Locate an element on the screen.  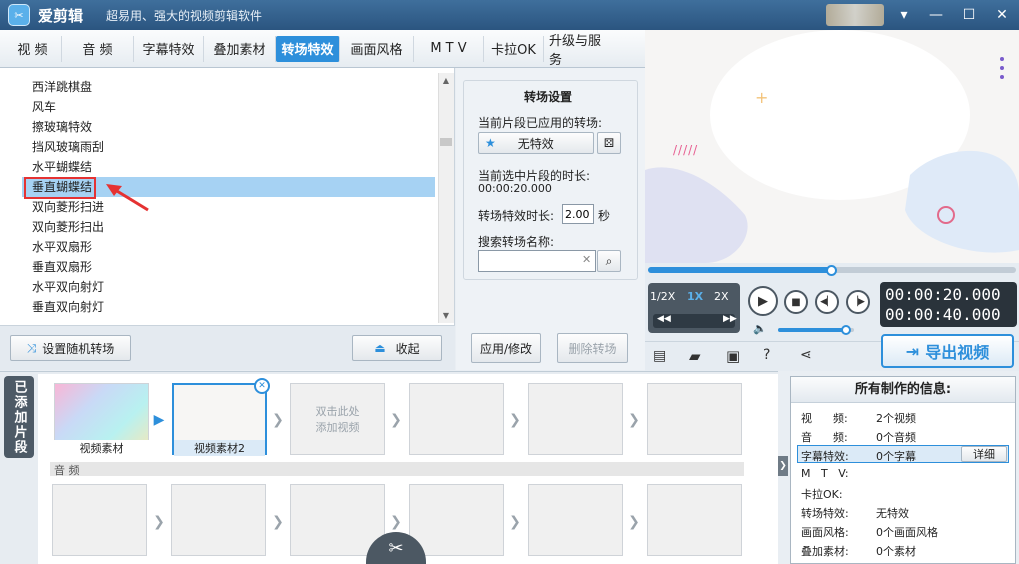
info-row-transitions: 转场特效: 无特效 is located at coordinates (855, 513).